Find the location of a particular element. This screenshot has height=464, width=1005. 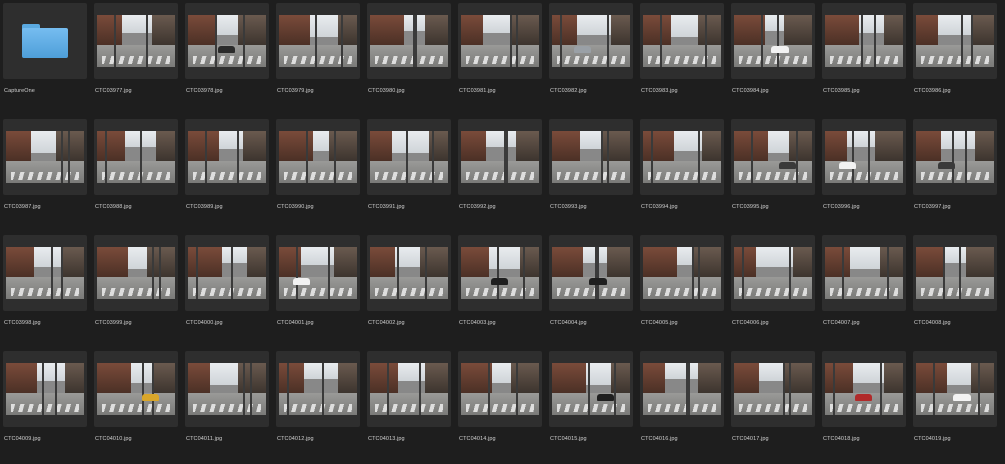

file-item: CTC03997.jpg is located at coordinates (955, 174).